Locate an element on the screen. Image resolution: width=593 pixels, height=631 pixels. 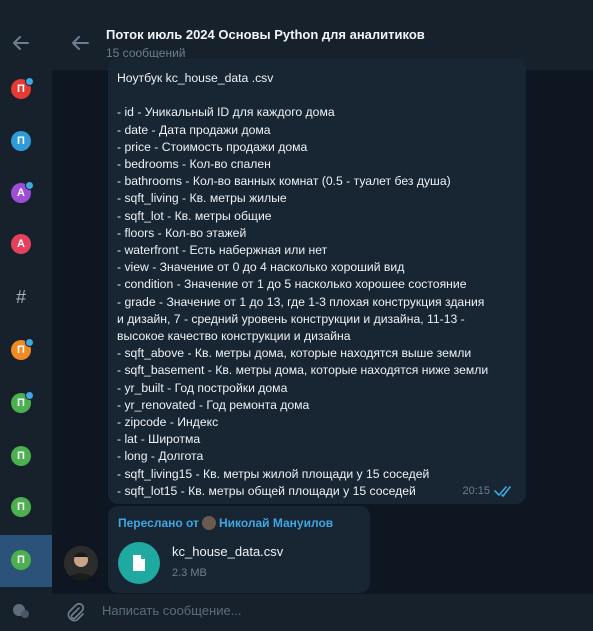
folder-icon-0: П is located at coordinates (22, 88).